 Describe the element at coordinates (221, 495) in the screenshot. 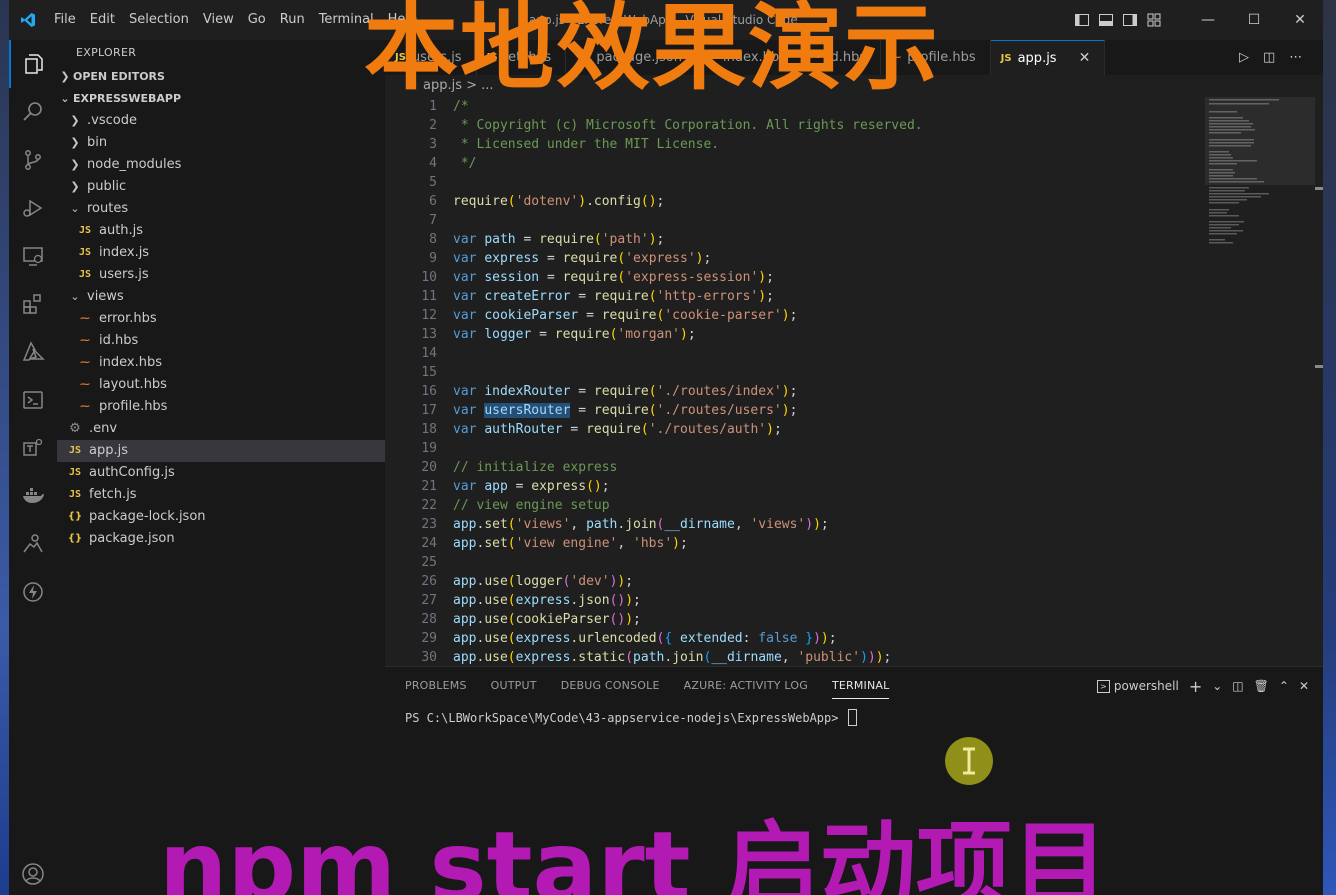

I see `tree-file: JS fetch.js` at that location.